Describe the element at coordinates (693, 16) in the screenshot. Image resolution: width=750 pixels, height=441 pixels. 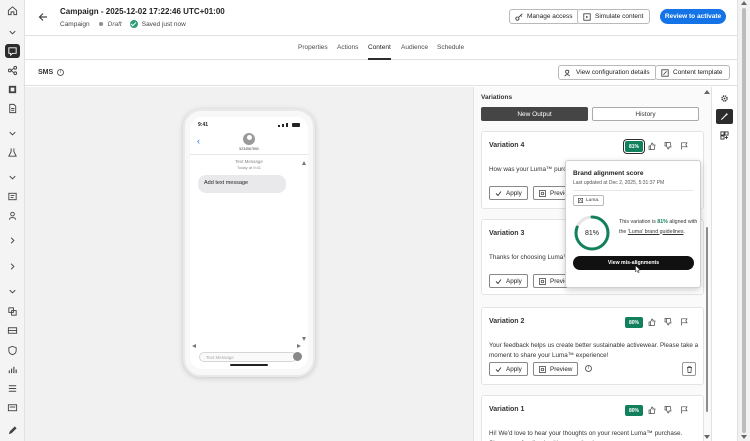
I see `review-to-activate-button: Review to activate` at that location.